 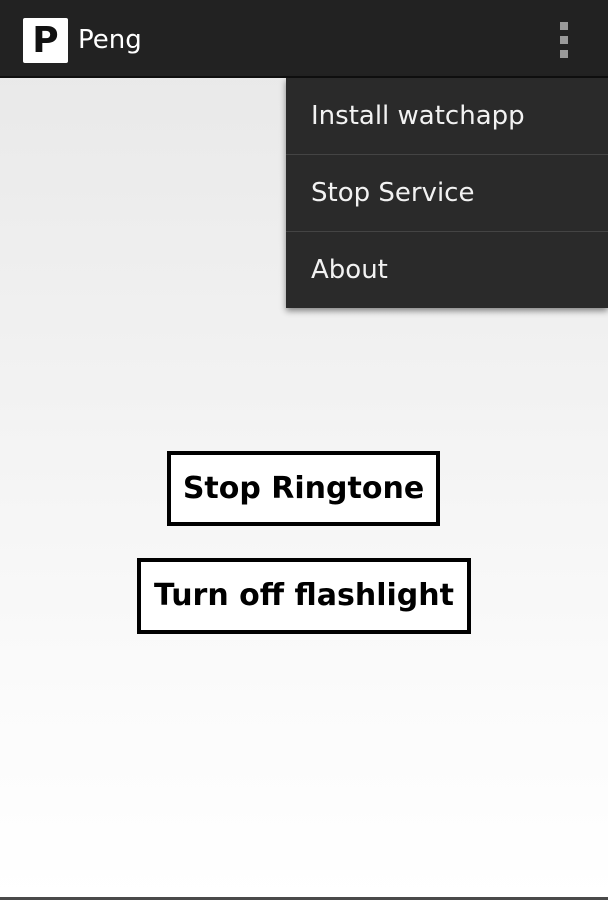 I want to click on menu-item-about: About, so click(x=447, y=270).